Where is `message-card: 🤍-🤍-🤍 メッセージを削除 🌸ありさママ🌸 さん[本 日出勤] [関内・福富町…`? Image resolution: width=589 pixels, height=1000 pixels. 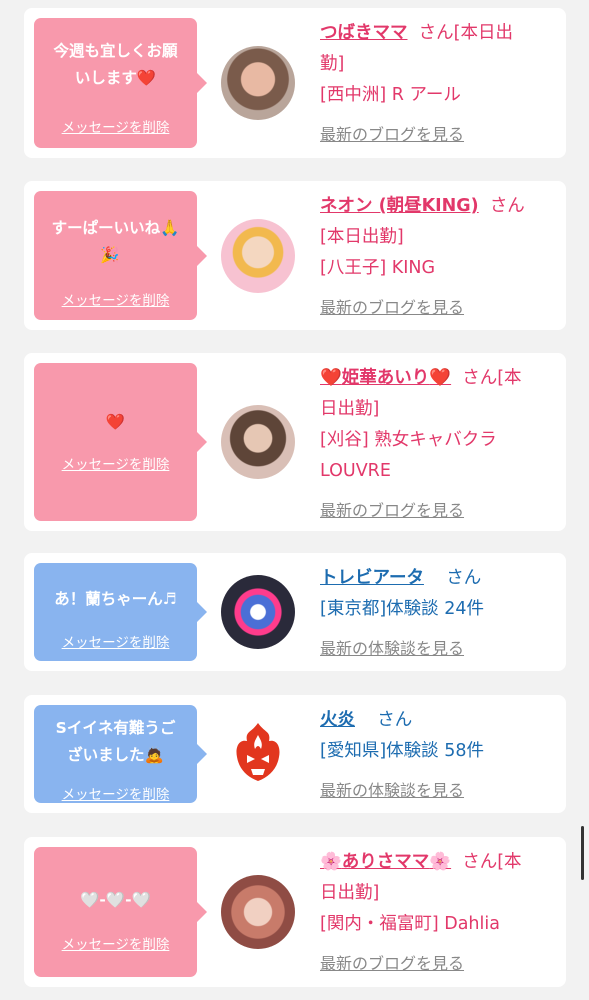
message-card: 🤍-🤍-🤍 メッセージを削除 🌸ありさママ🌸 さん[本 日出勤] [関内・福富町… is located at coordinates (295, 912).